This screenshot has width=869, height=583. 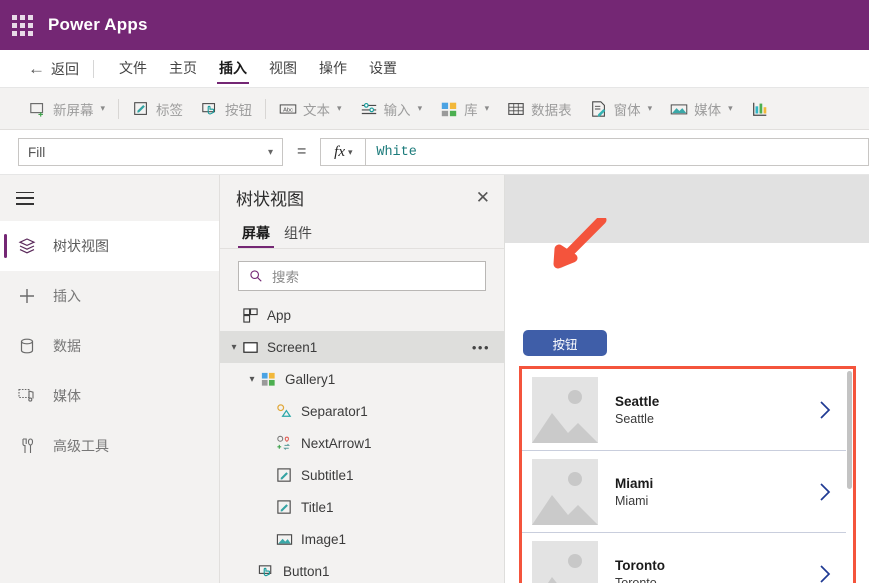 What do you see at coordinates (755, 109) in the screenshot?
I see `ribbon-chart-button` at bounding box center [755, 109].